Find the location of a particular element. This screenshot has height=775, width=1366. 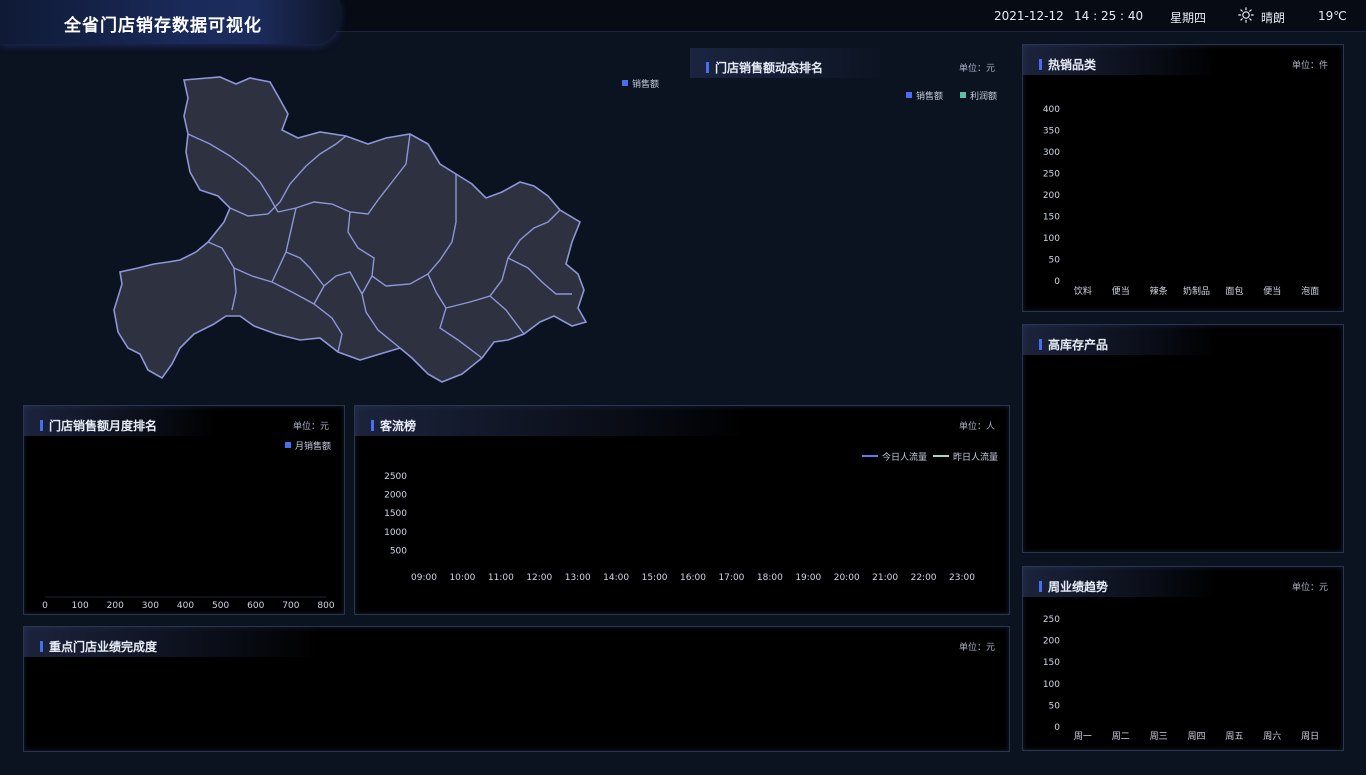

x-tick-label: 泡面 is located at coordinates (1310, 291).